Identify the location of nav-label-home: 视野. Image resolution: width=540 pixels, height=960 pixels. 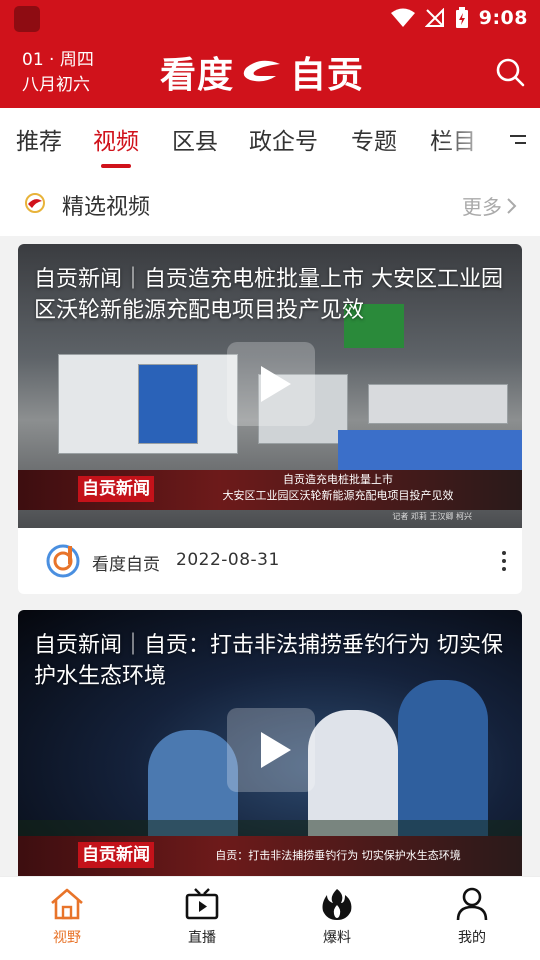
(67, 938).